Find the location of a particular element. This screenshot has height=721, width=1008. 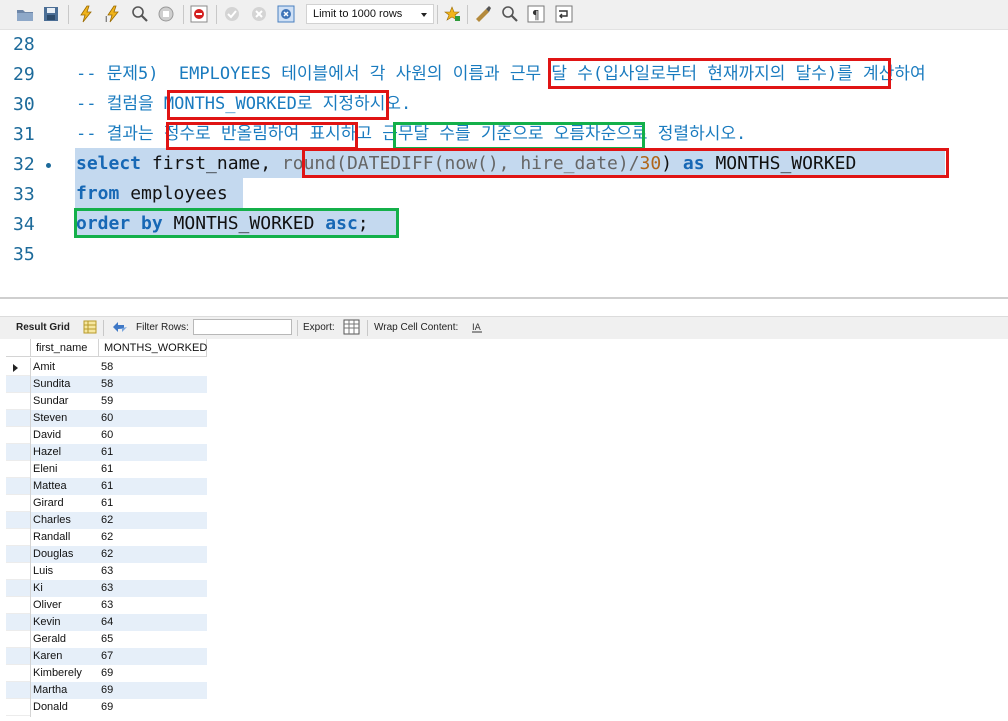

filter-rows-label: Filter Rows: is located at coordinates (162, 327).